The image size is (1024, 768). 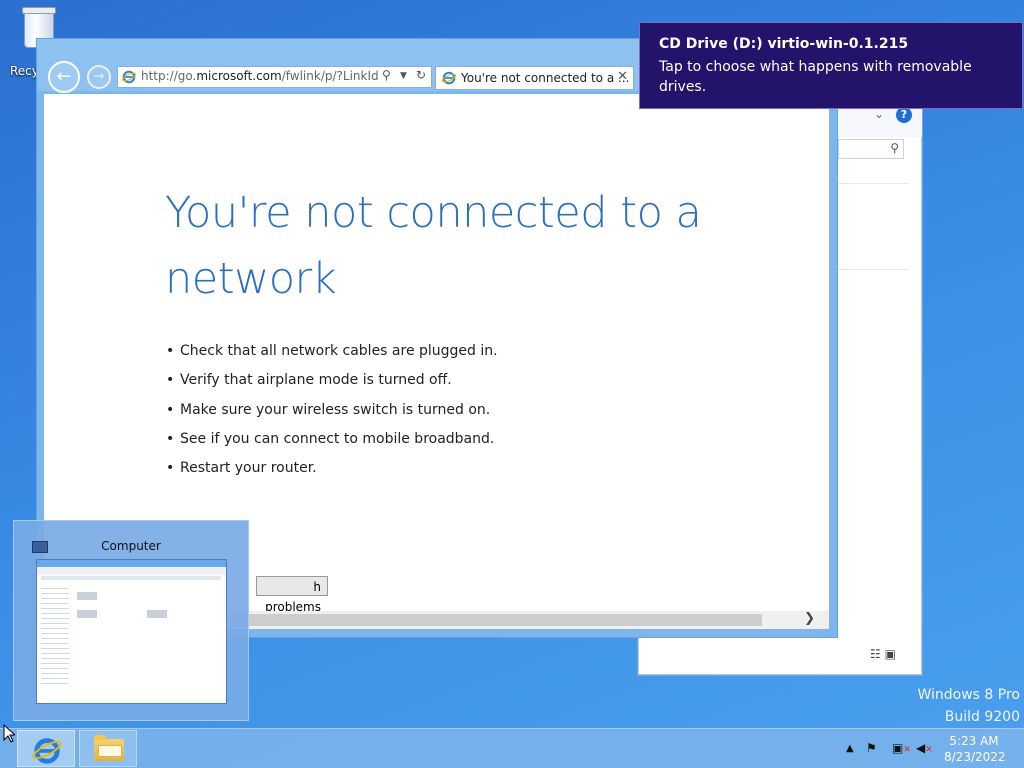 I want to click on thumb-ribbon, so click(x=131, y=571).